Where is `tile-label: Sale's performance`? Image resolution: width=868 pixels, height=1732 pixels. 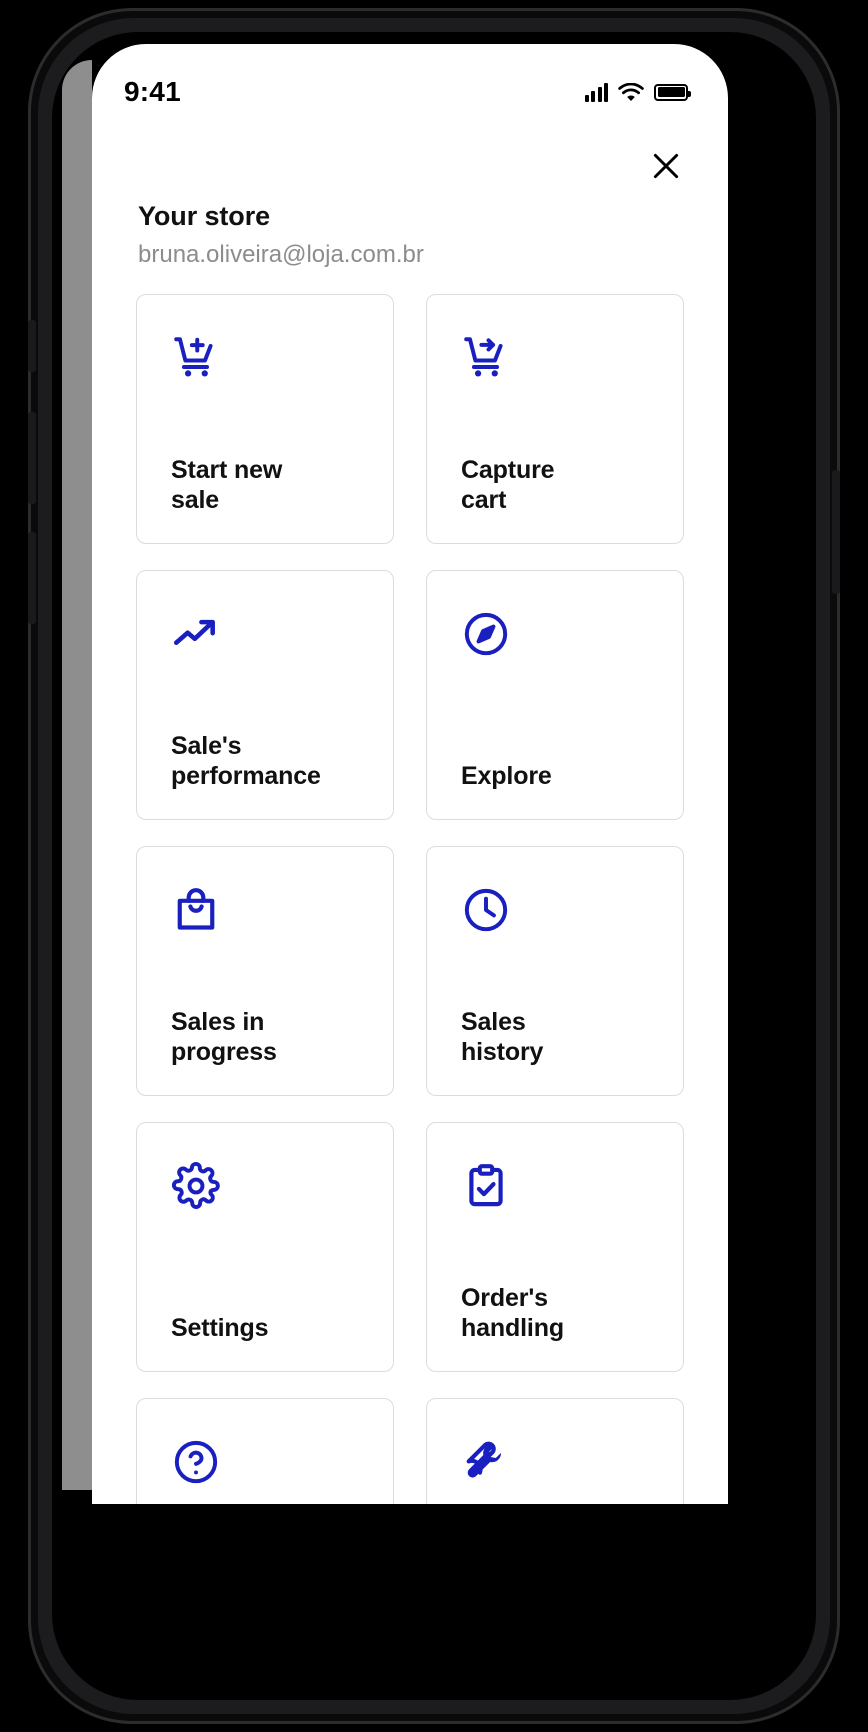
tile-label: Sale's performance is located at coordinates (246, 761).